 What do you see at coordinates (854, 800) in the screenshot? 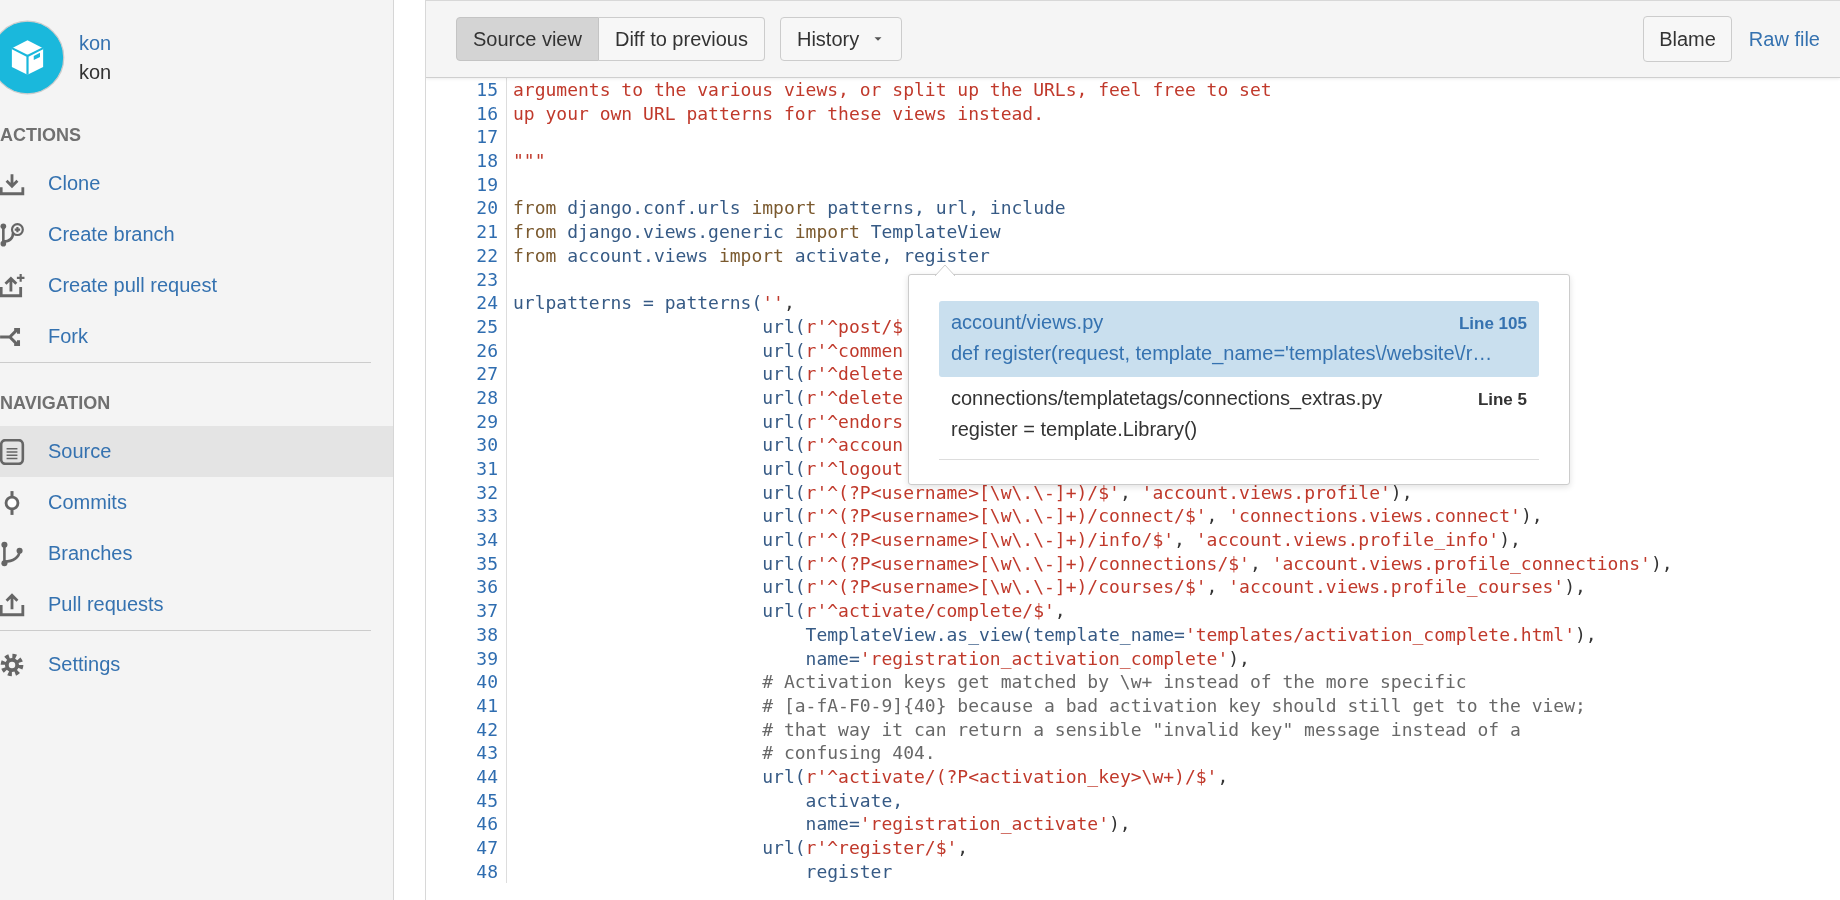
I see `code-line: activate,` at bounding box center [854, 800].